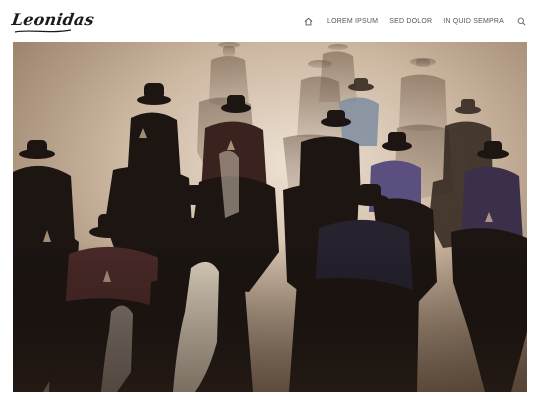 This screenshot has width=540, height=405. Describe the element at coordinates (473, 21) in the screenshot. I see `nav-item-in-quid-sempra: IN QUID SEMPRA` at that location.